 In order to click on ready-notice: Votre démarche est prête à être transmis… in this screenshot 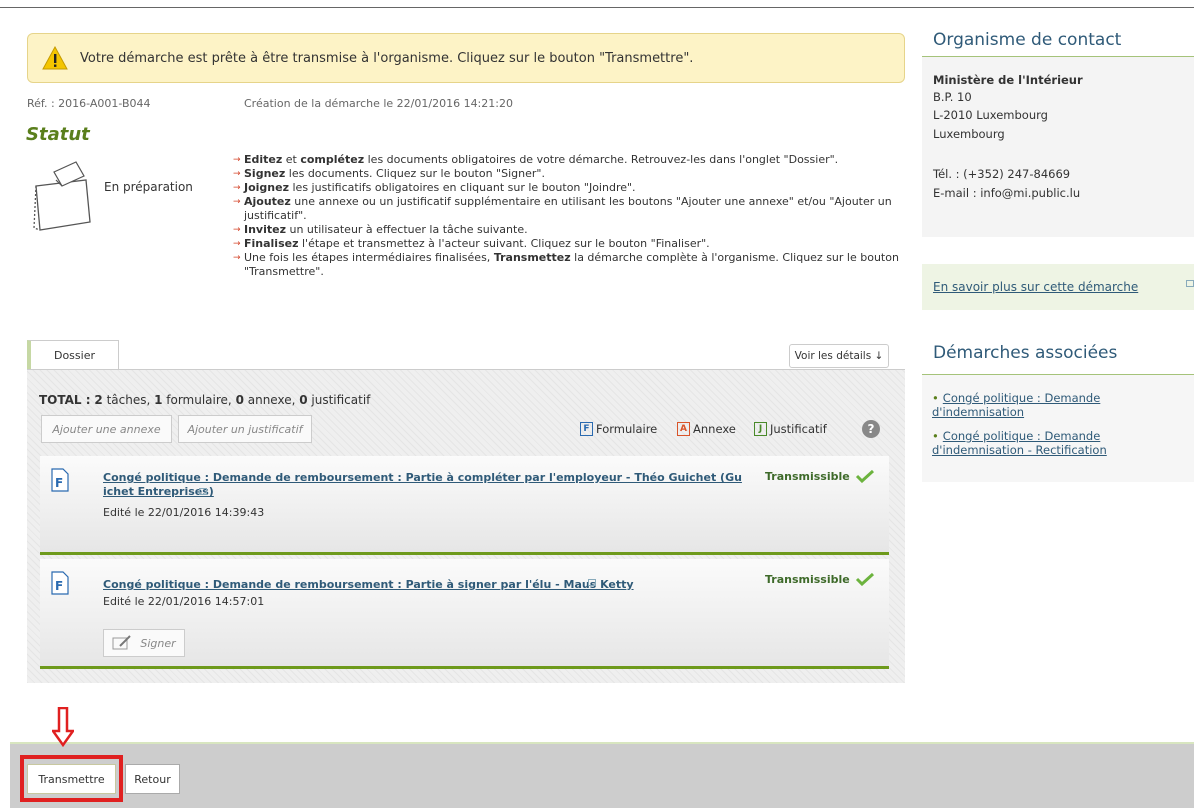, I will do `click(466, 58)`.